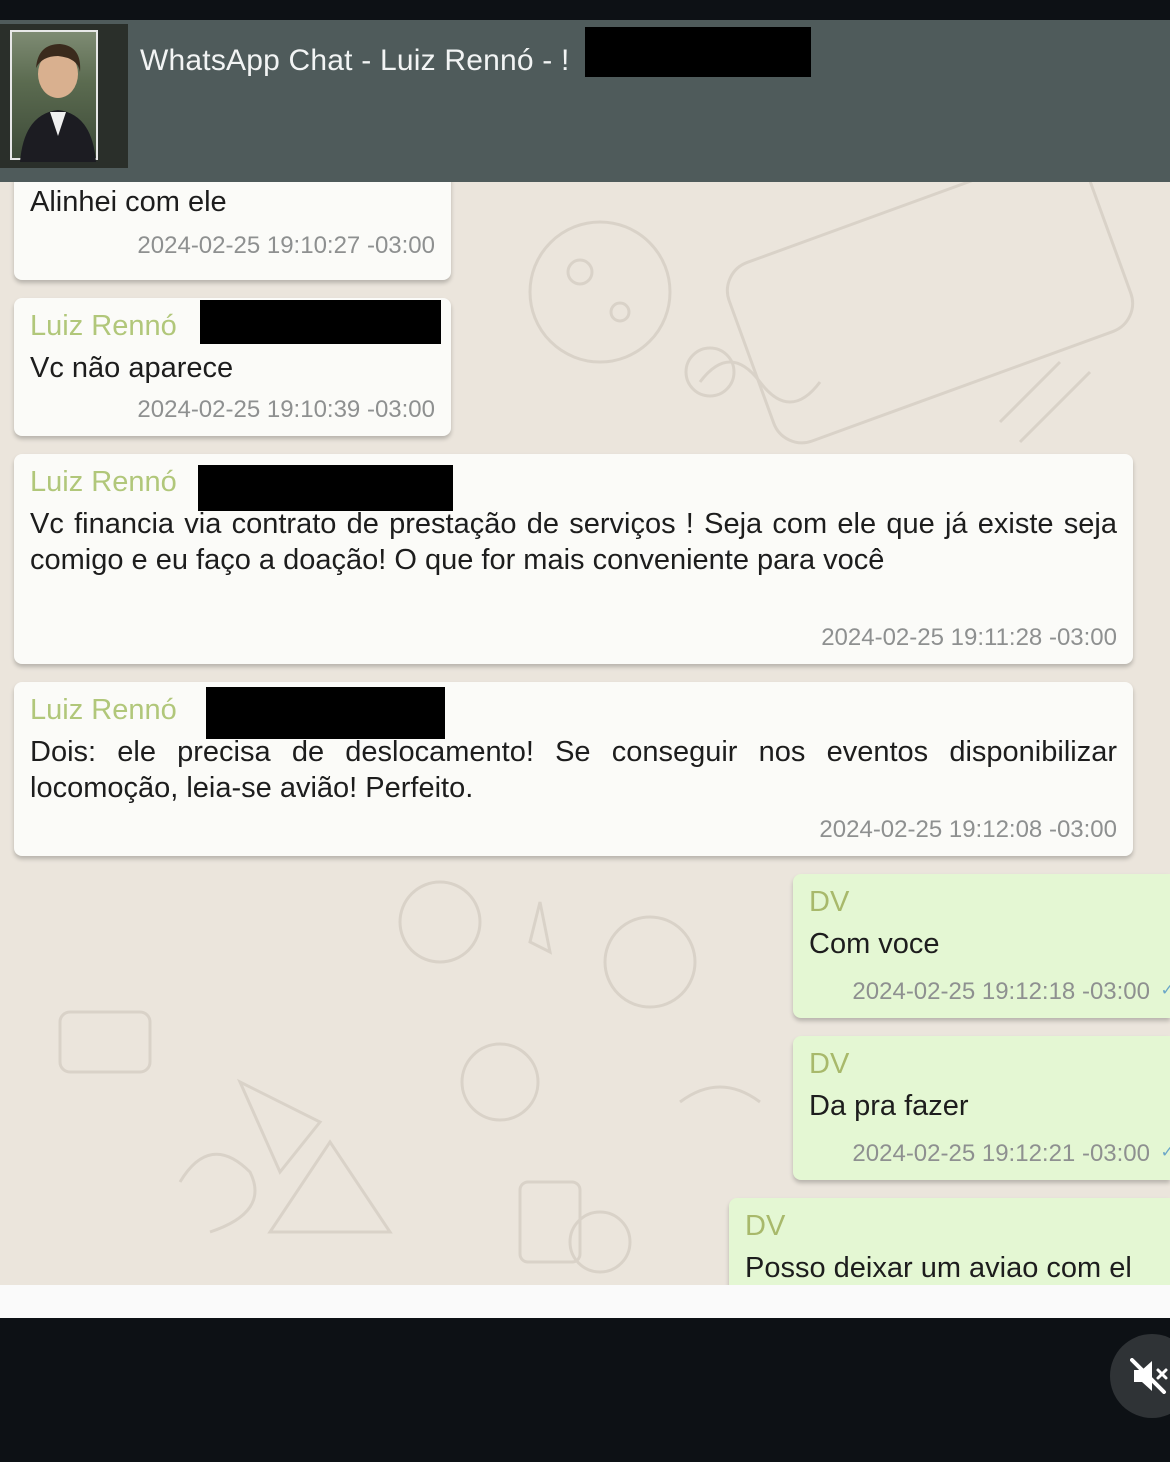 This screenshot has height=1462, width=1170. I want to click on contact-avatar, so click(64, 96).